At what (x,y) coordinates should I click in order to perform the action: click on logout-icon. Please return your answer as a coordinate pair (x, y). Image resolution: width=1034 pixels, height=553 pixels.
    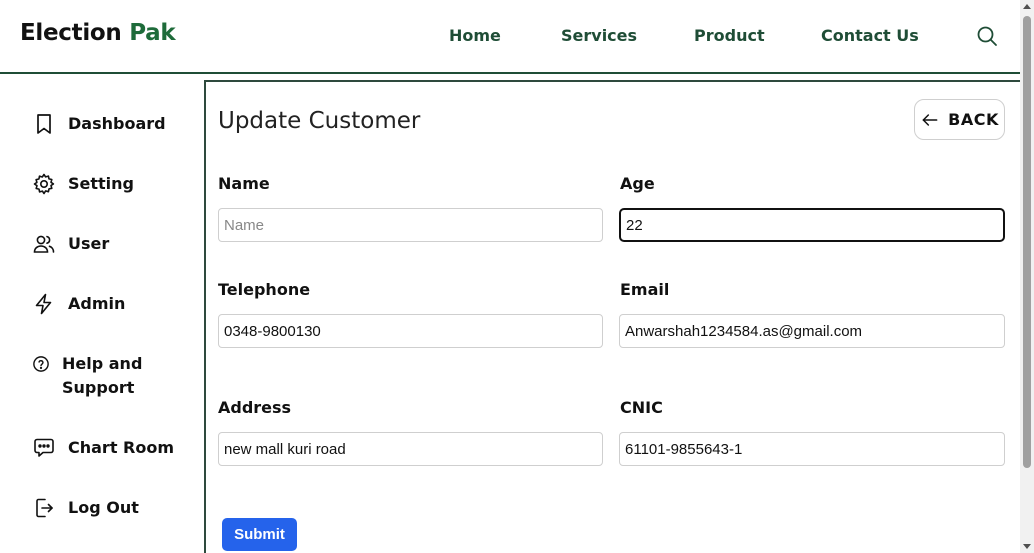
    Looking at the image, I should click on (44, 508).